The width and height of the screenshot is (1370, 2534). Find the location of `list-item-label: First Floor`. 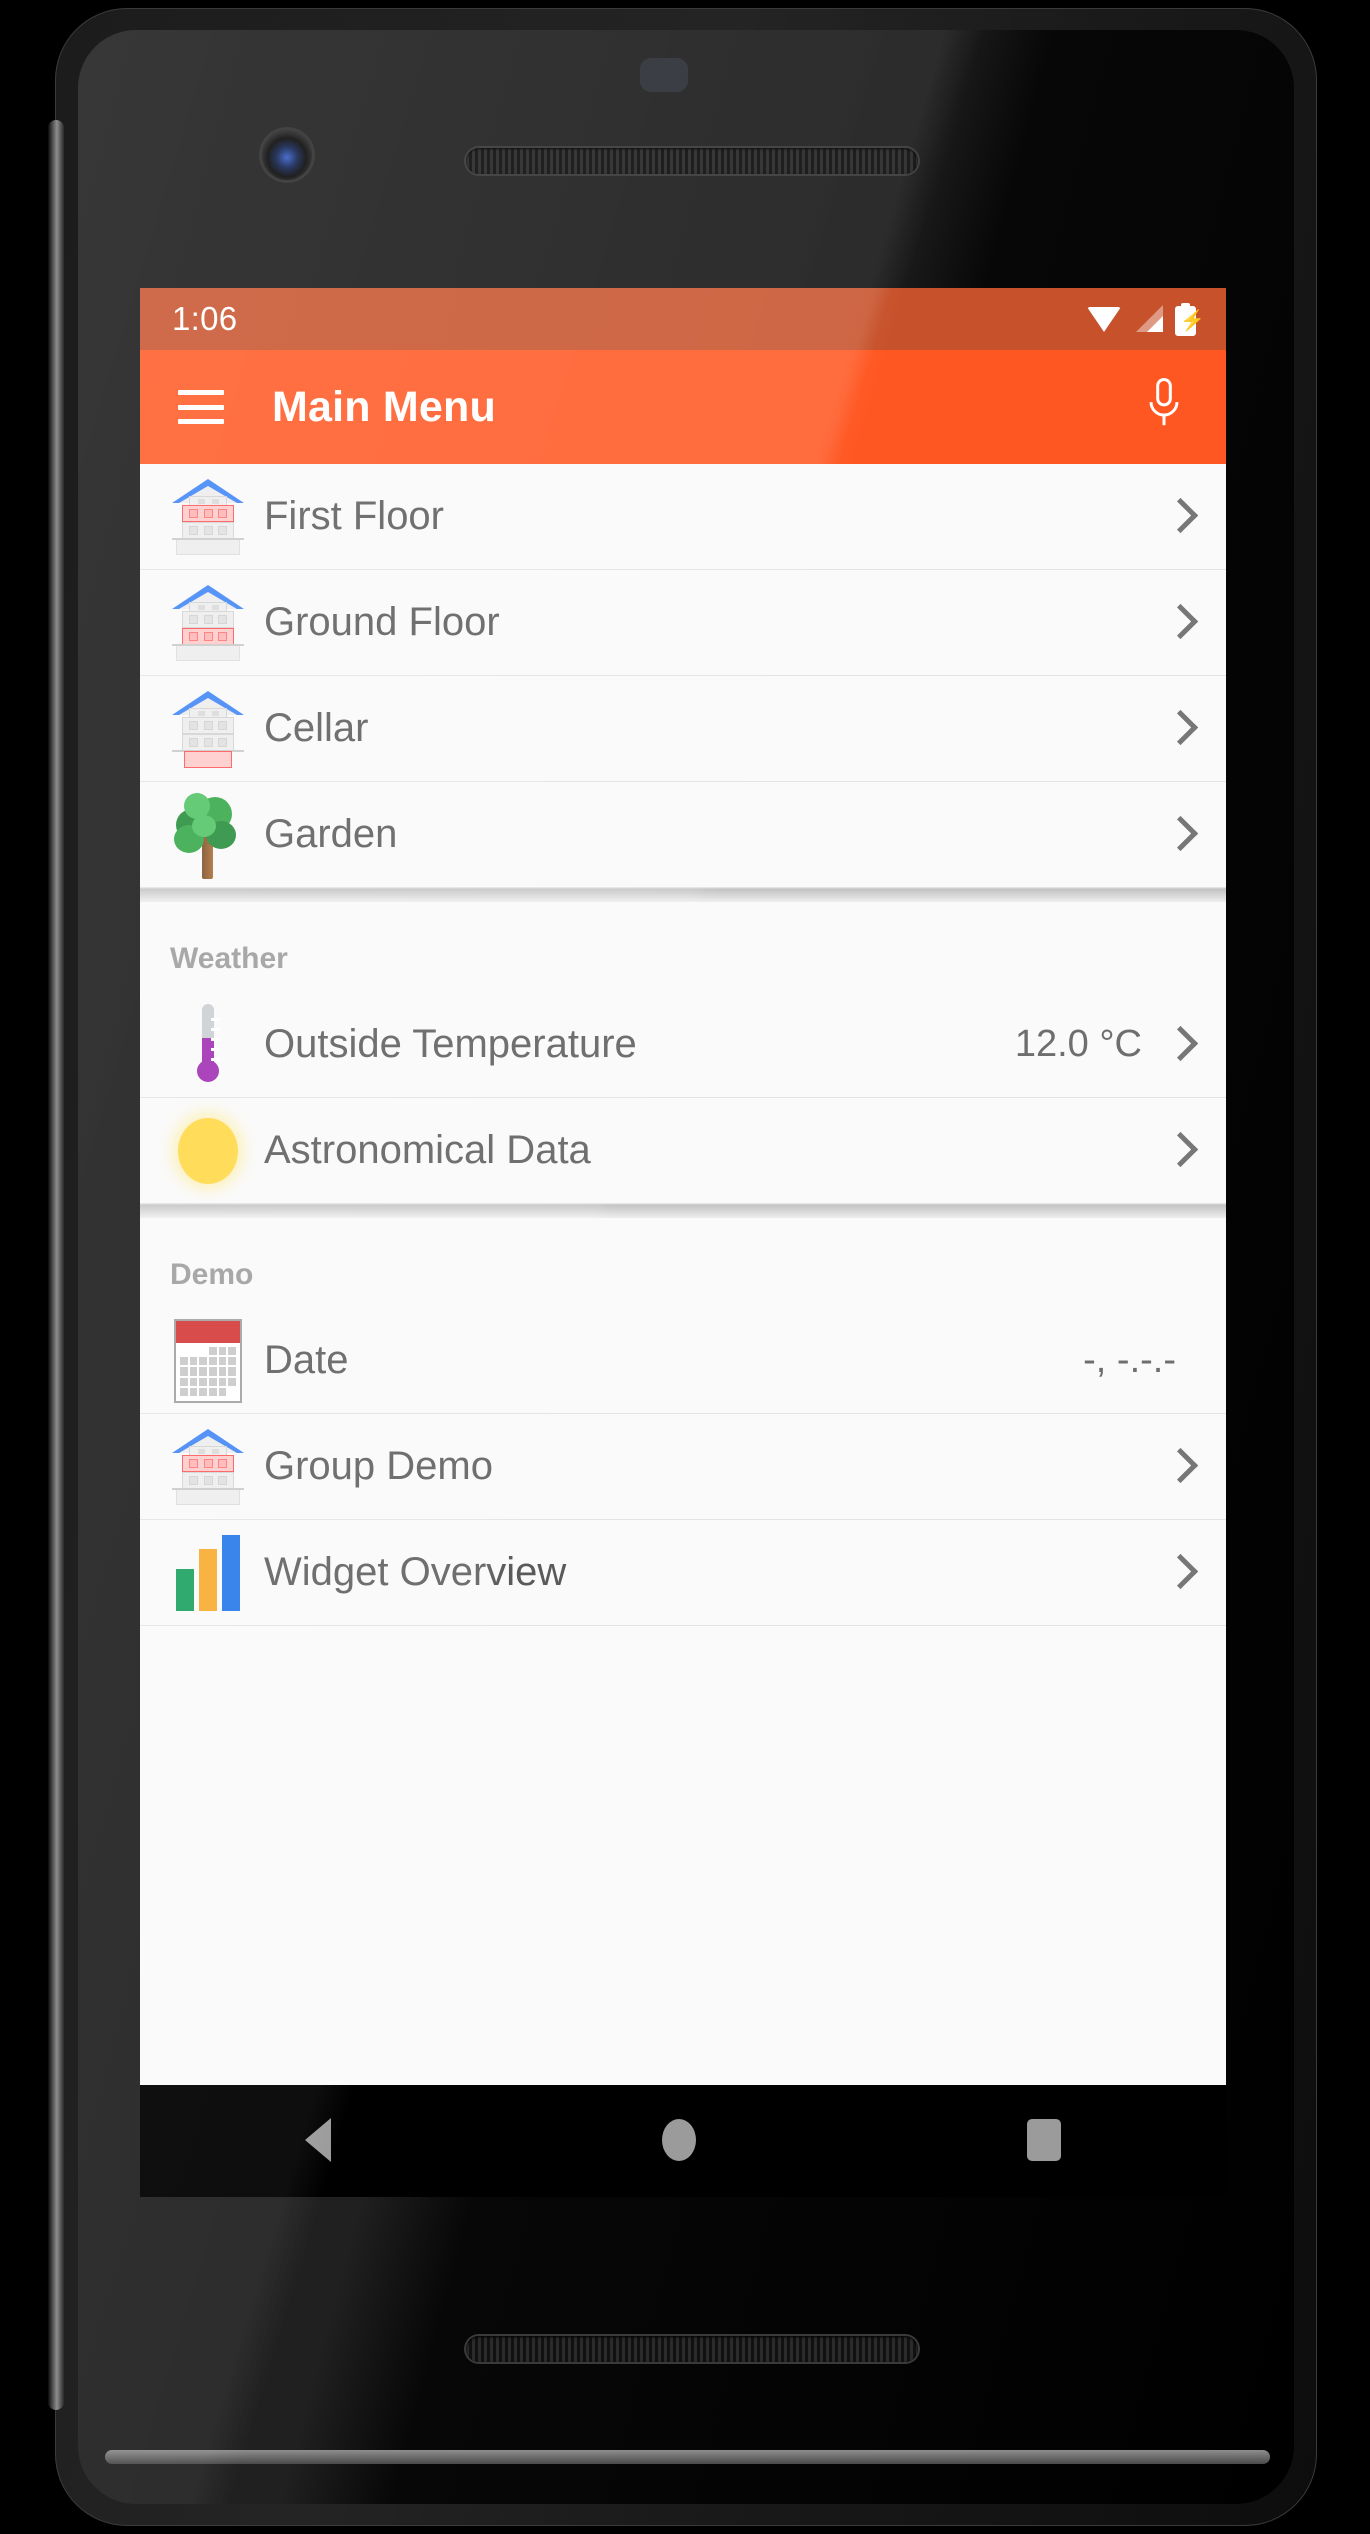

list-item-label: First Floor is located at coordinates (354, 516).